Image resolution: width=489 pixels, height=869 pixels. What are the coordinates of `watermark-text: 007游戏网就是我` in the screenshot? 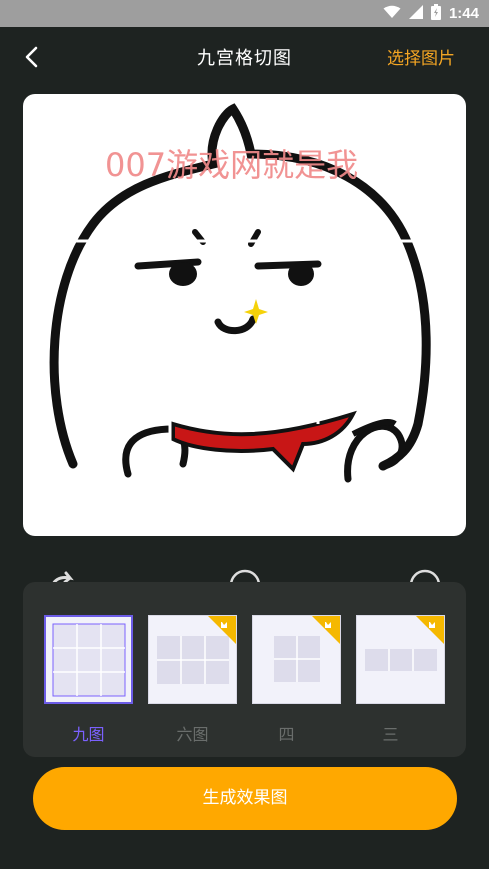 It's located at (232, 165).